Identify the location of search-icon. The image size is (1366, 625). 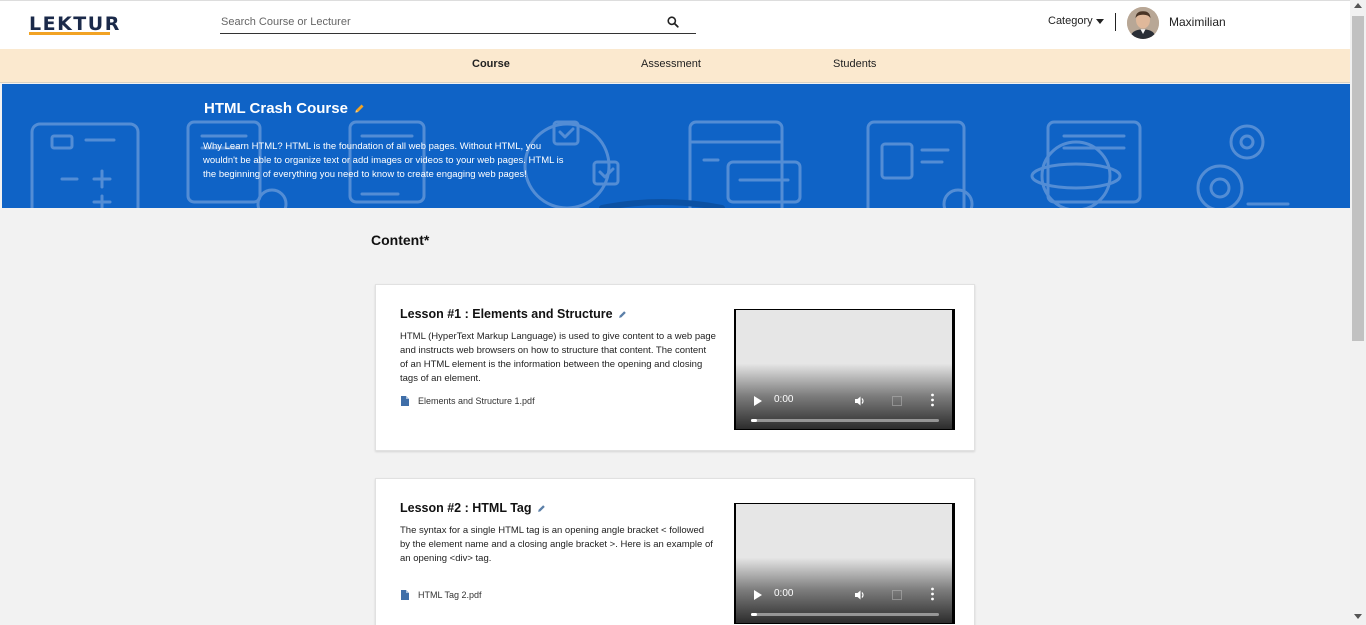
(673, 22).